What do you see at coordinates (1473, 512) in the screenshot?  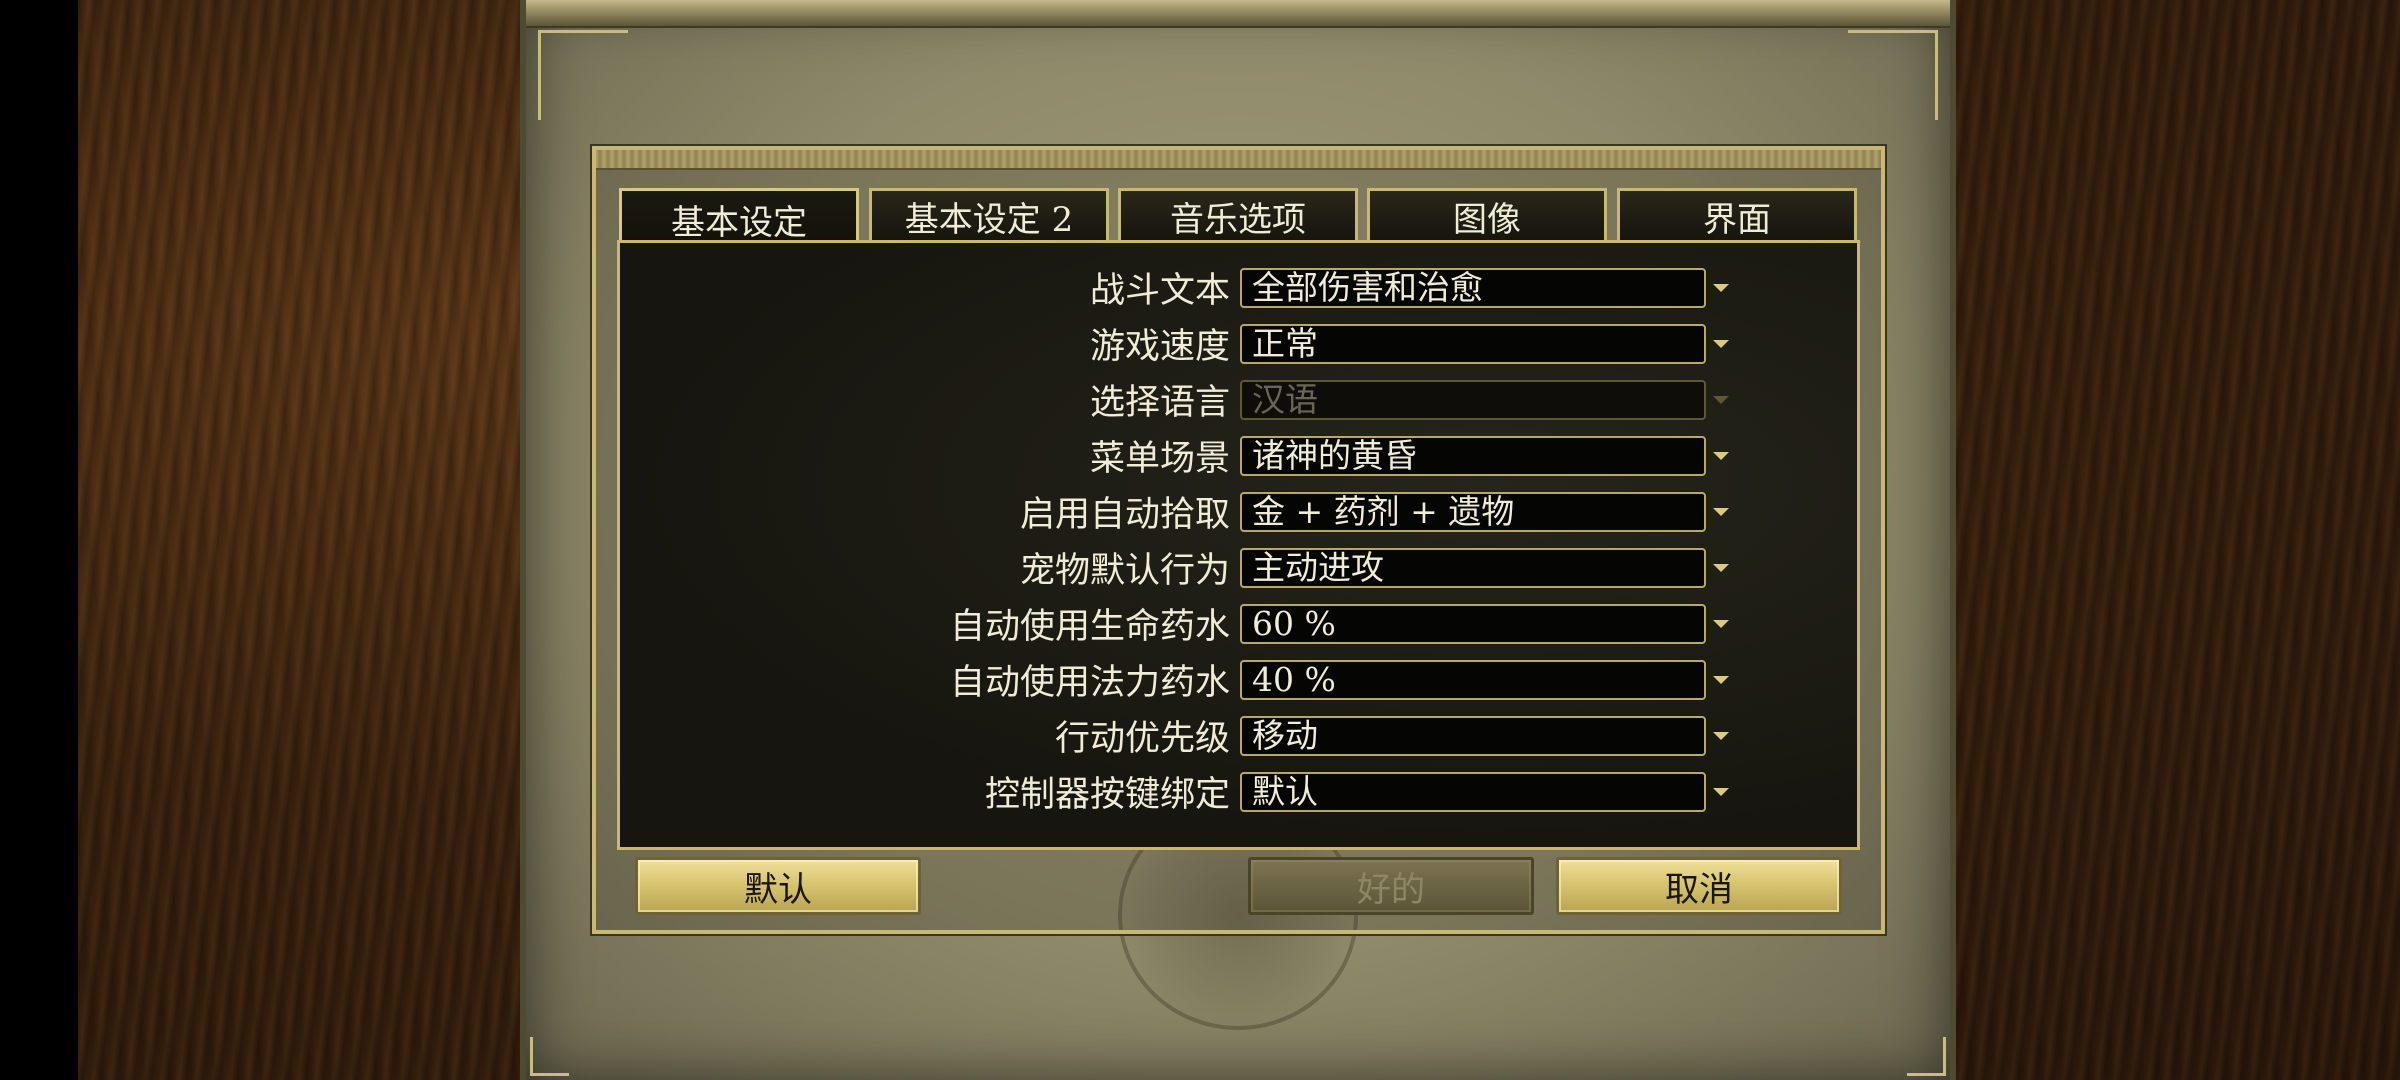 I see `auto-pickup-dropdown: 金 + 药剂 + 遗物` at bounding box center [1473, 512].